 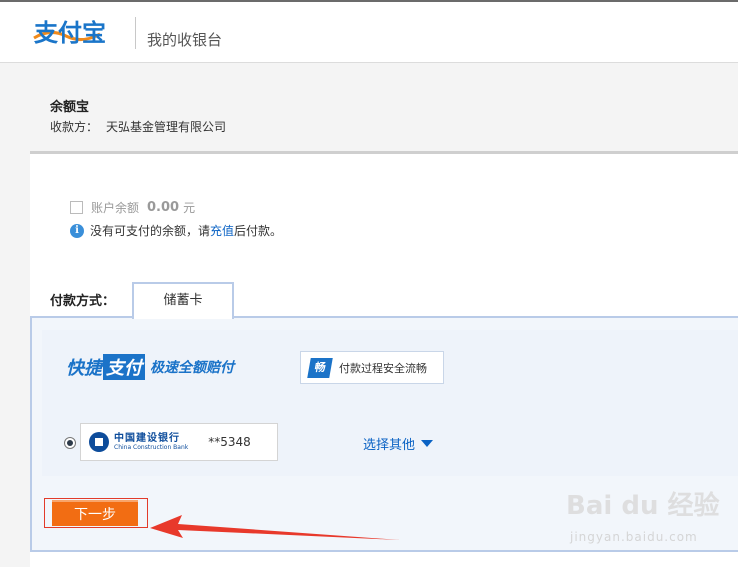 I want to click on alipay-logo: 支付宝, so click(x=78, y=32).